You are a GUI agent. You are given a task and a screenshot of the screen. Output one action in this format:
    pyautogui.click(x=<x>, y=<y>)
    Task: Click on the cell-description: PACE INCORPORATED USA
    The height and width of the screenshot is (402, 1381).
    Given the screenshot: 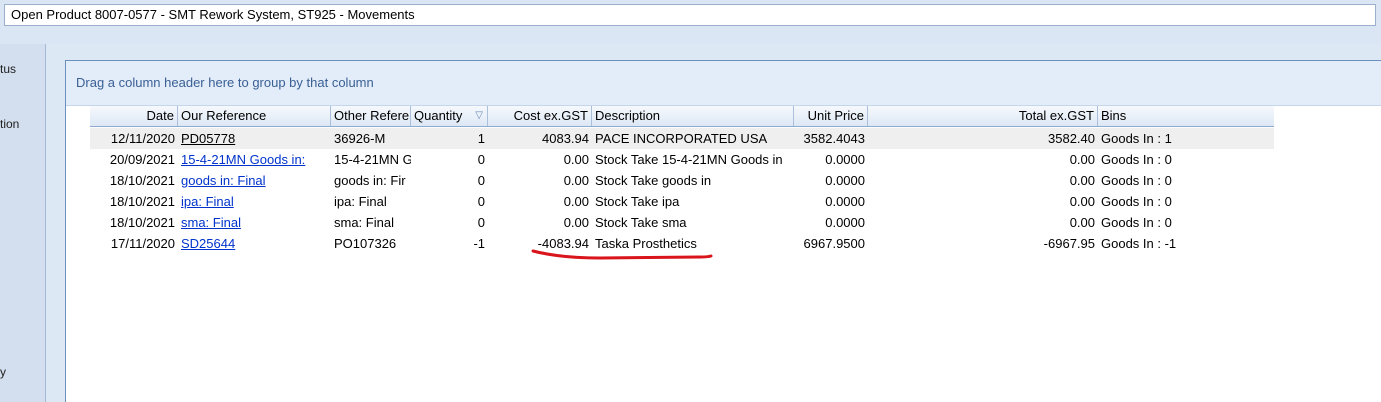 What is the action you would take?
    pyautogui.click(x=681, y=138)
    